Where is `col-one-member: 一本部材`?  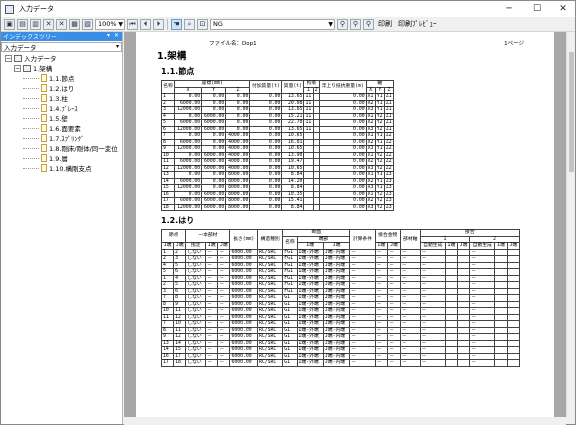
col-one-member: 一本部材 is located at coordinates (208, 236).